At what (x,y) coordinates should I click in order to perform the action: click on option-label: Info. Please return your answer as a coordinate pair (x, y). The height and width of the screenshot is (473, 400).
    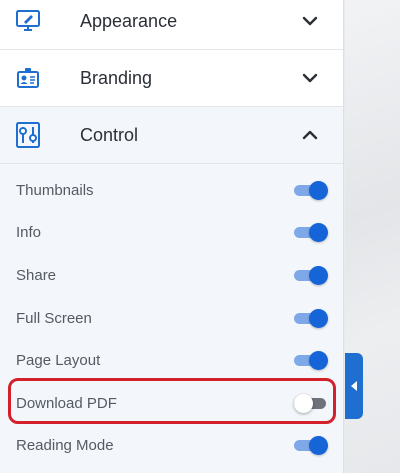
    Looking at the image, I should click on (29, 232).